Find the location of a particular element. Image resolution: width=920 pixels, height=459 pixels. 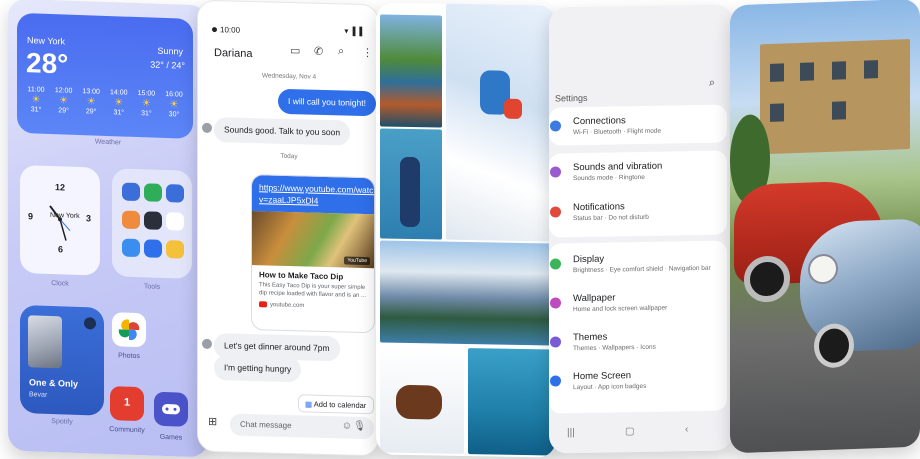

settings-item-subtitle: Wi-Fi · Bluetooth · Flight mode is located at coordinates (617, 132).